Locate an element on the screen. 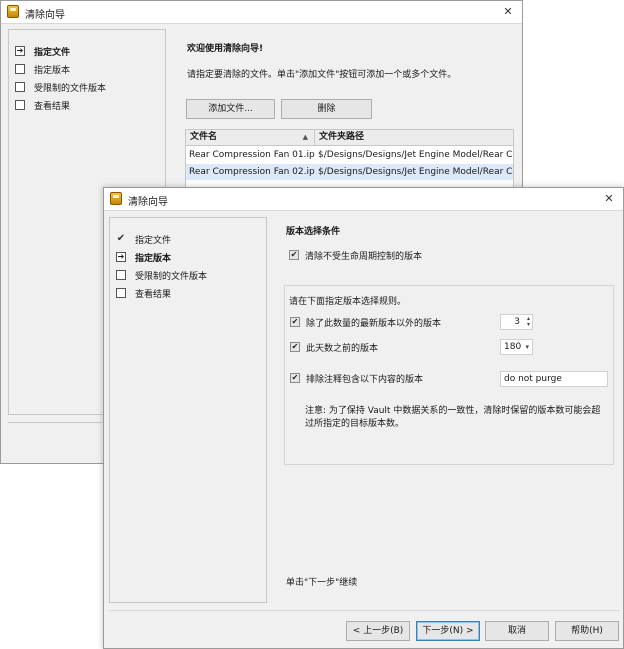  delete-button: 删除 is located at coordinates (326, 109).